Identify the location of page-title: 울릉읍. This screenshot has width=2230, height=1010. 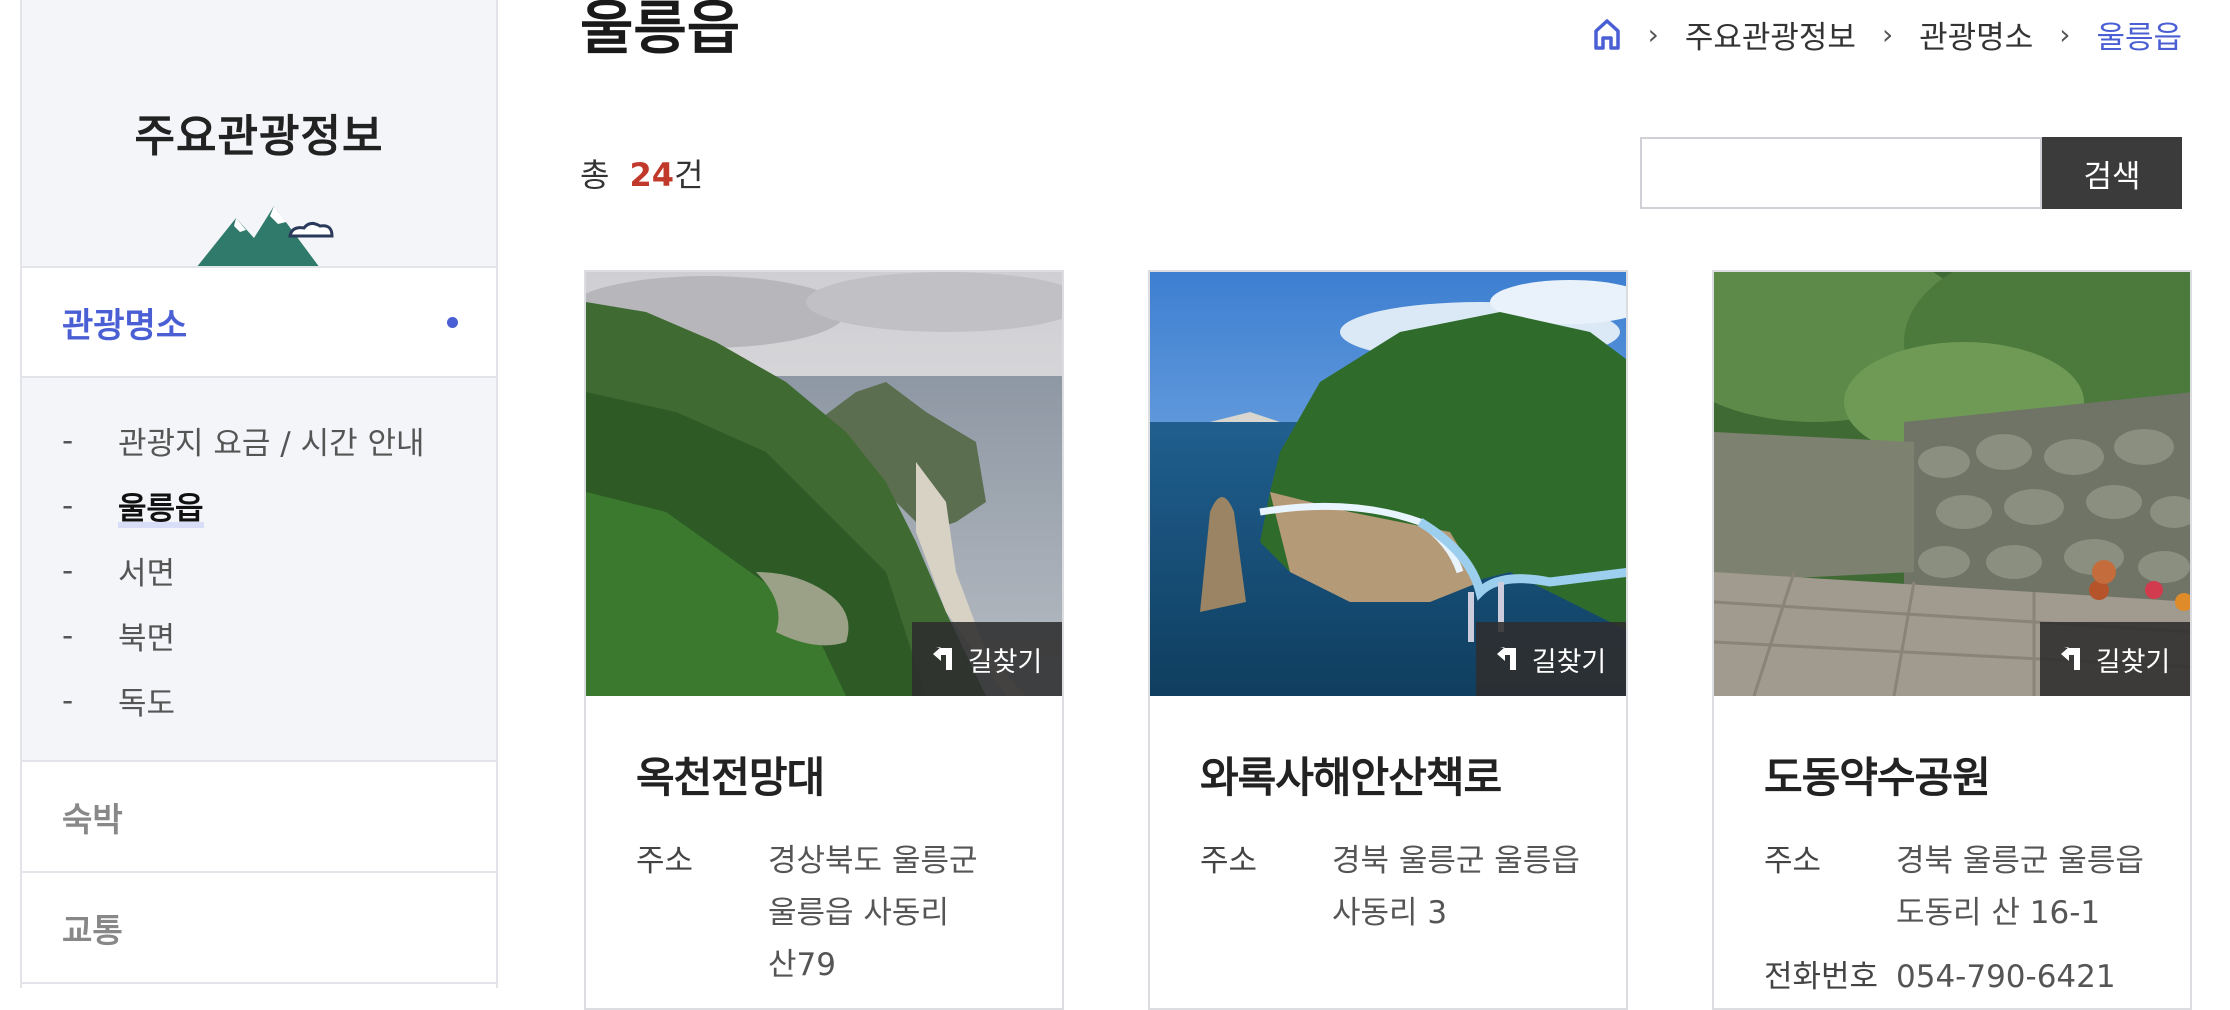
(660, 31).